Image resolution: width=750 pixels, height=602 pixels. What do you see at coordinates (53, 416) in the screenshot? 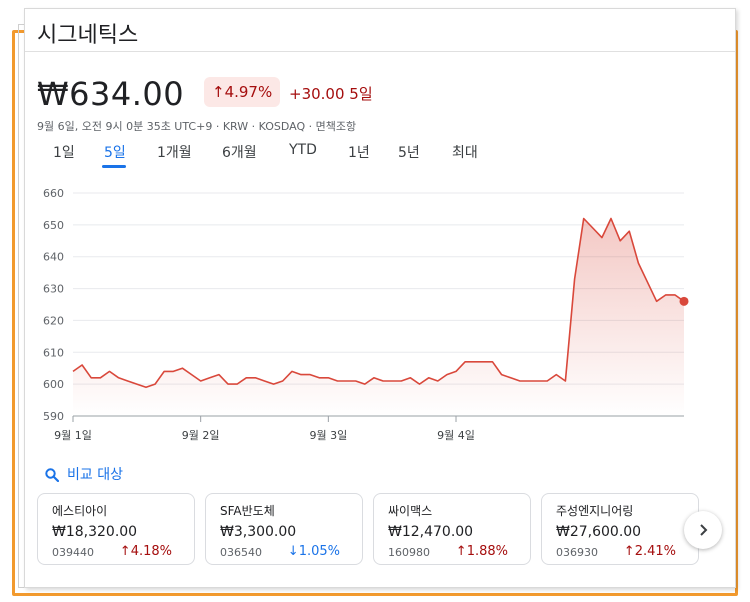
I see `y-tick-label: 590` at bounding box center [53, 416].